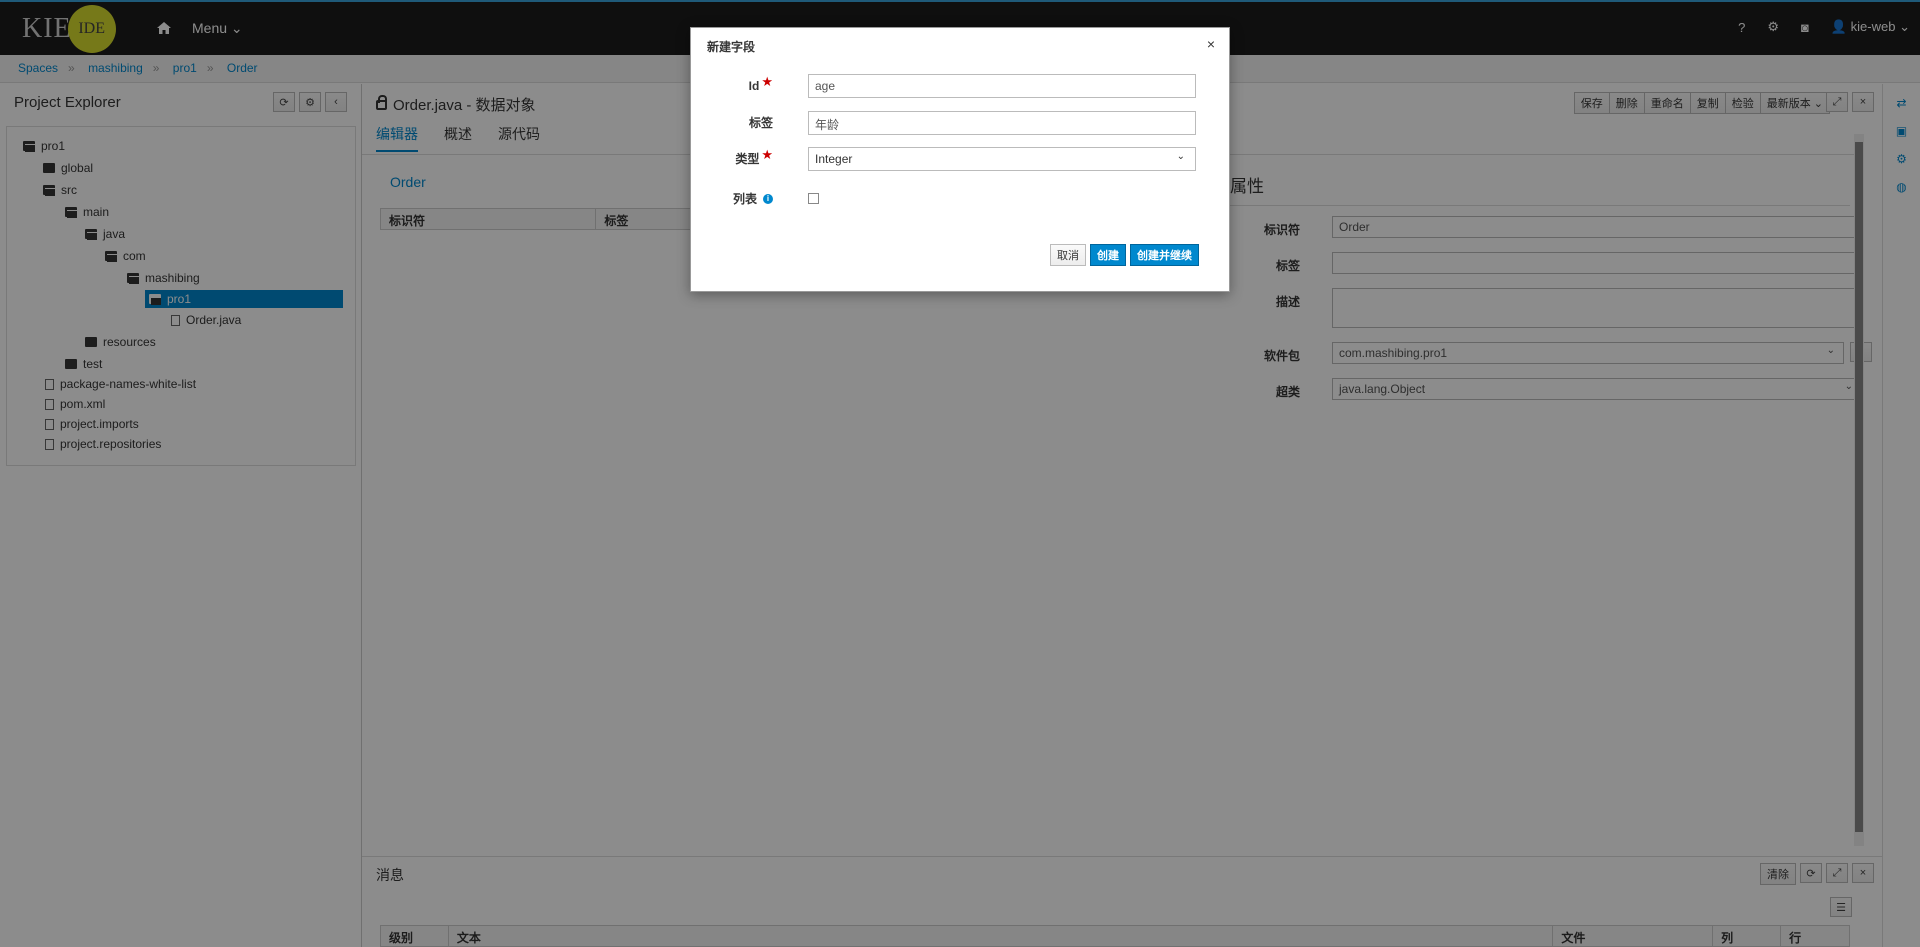 The height and width of the screenshot is (947, 1920). I want to click on chevron-down-icon: ⌄, so click(1180, 156).